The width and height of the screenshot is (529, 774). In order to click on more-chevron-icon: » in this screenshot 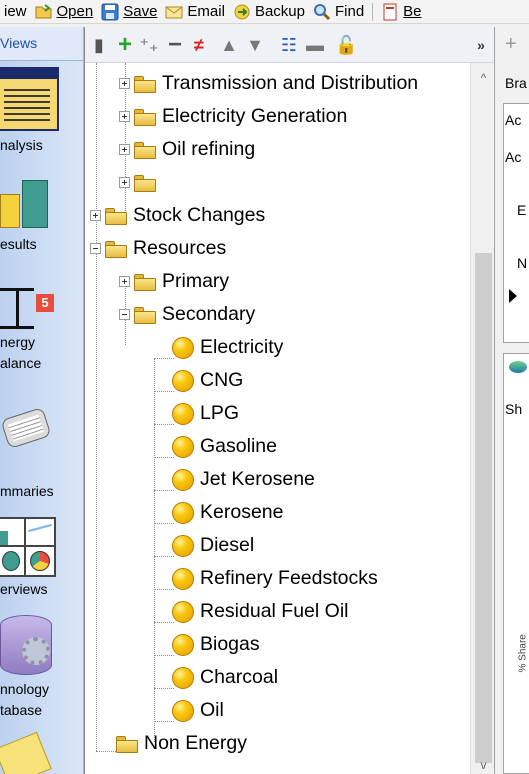, I will do `click(481, 45)`.